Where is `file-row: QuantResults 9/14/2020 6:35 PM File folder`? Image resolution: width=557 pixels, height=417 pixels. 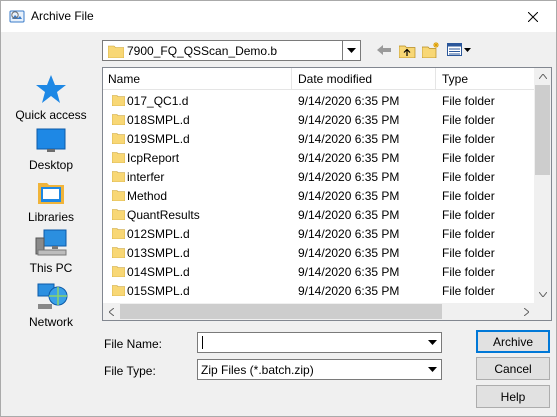 file-row: QuantResults 9/14/2020 6:35 PM File folder is located at coordinates (319, 214).